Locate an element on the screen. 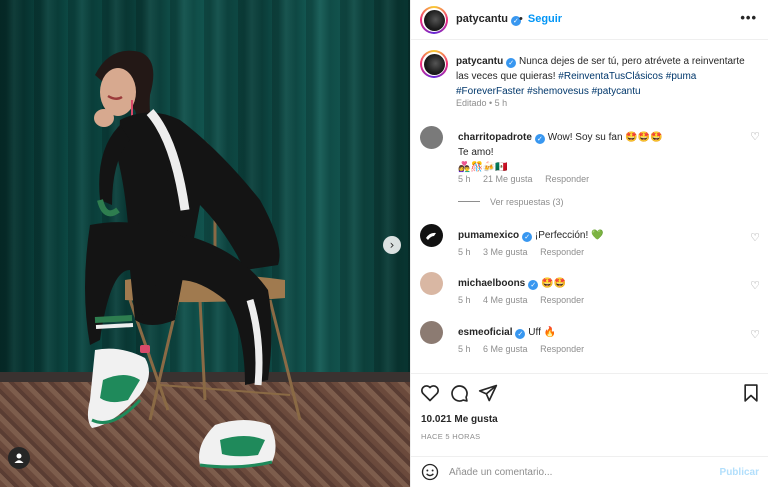 This screenshot has width=768, height=487. hashtag-link: #puma is located at coordinates (681, 76).